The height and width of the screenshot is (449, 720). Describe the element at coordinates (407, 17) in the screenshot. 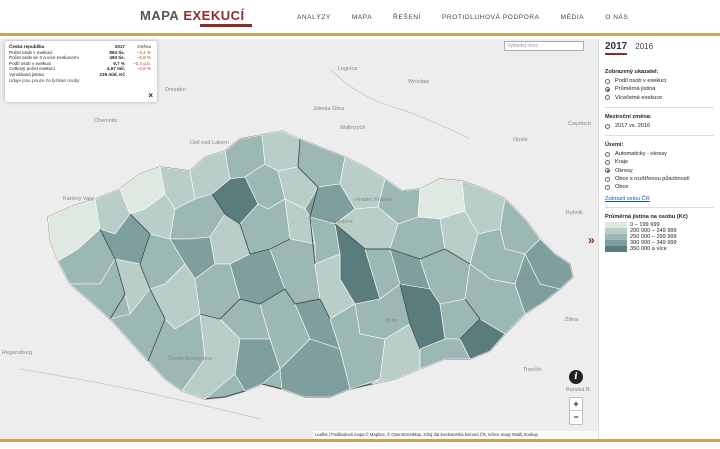

I see `nav-item-reseni: ŘEŠENÍ` at that location.